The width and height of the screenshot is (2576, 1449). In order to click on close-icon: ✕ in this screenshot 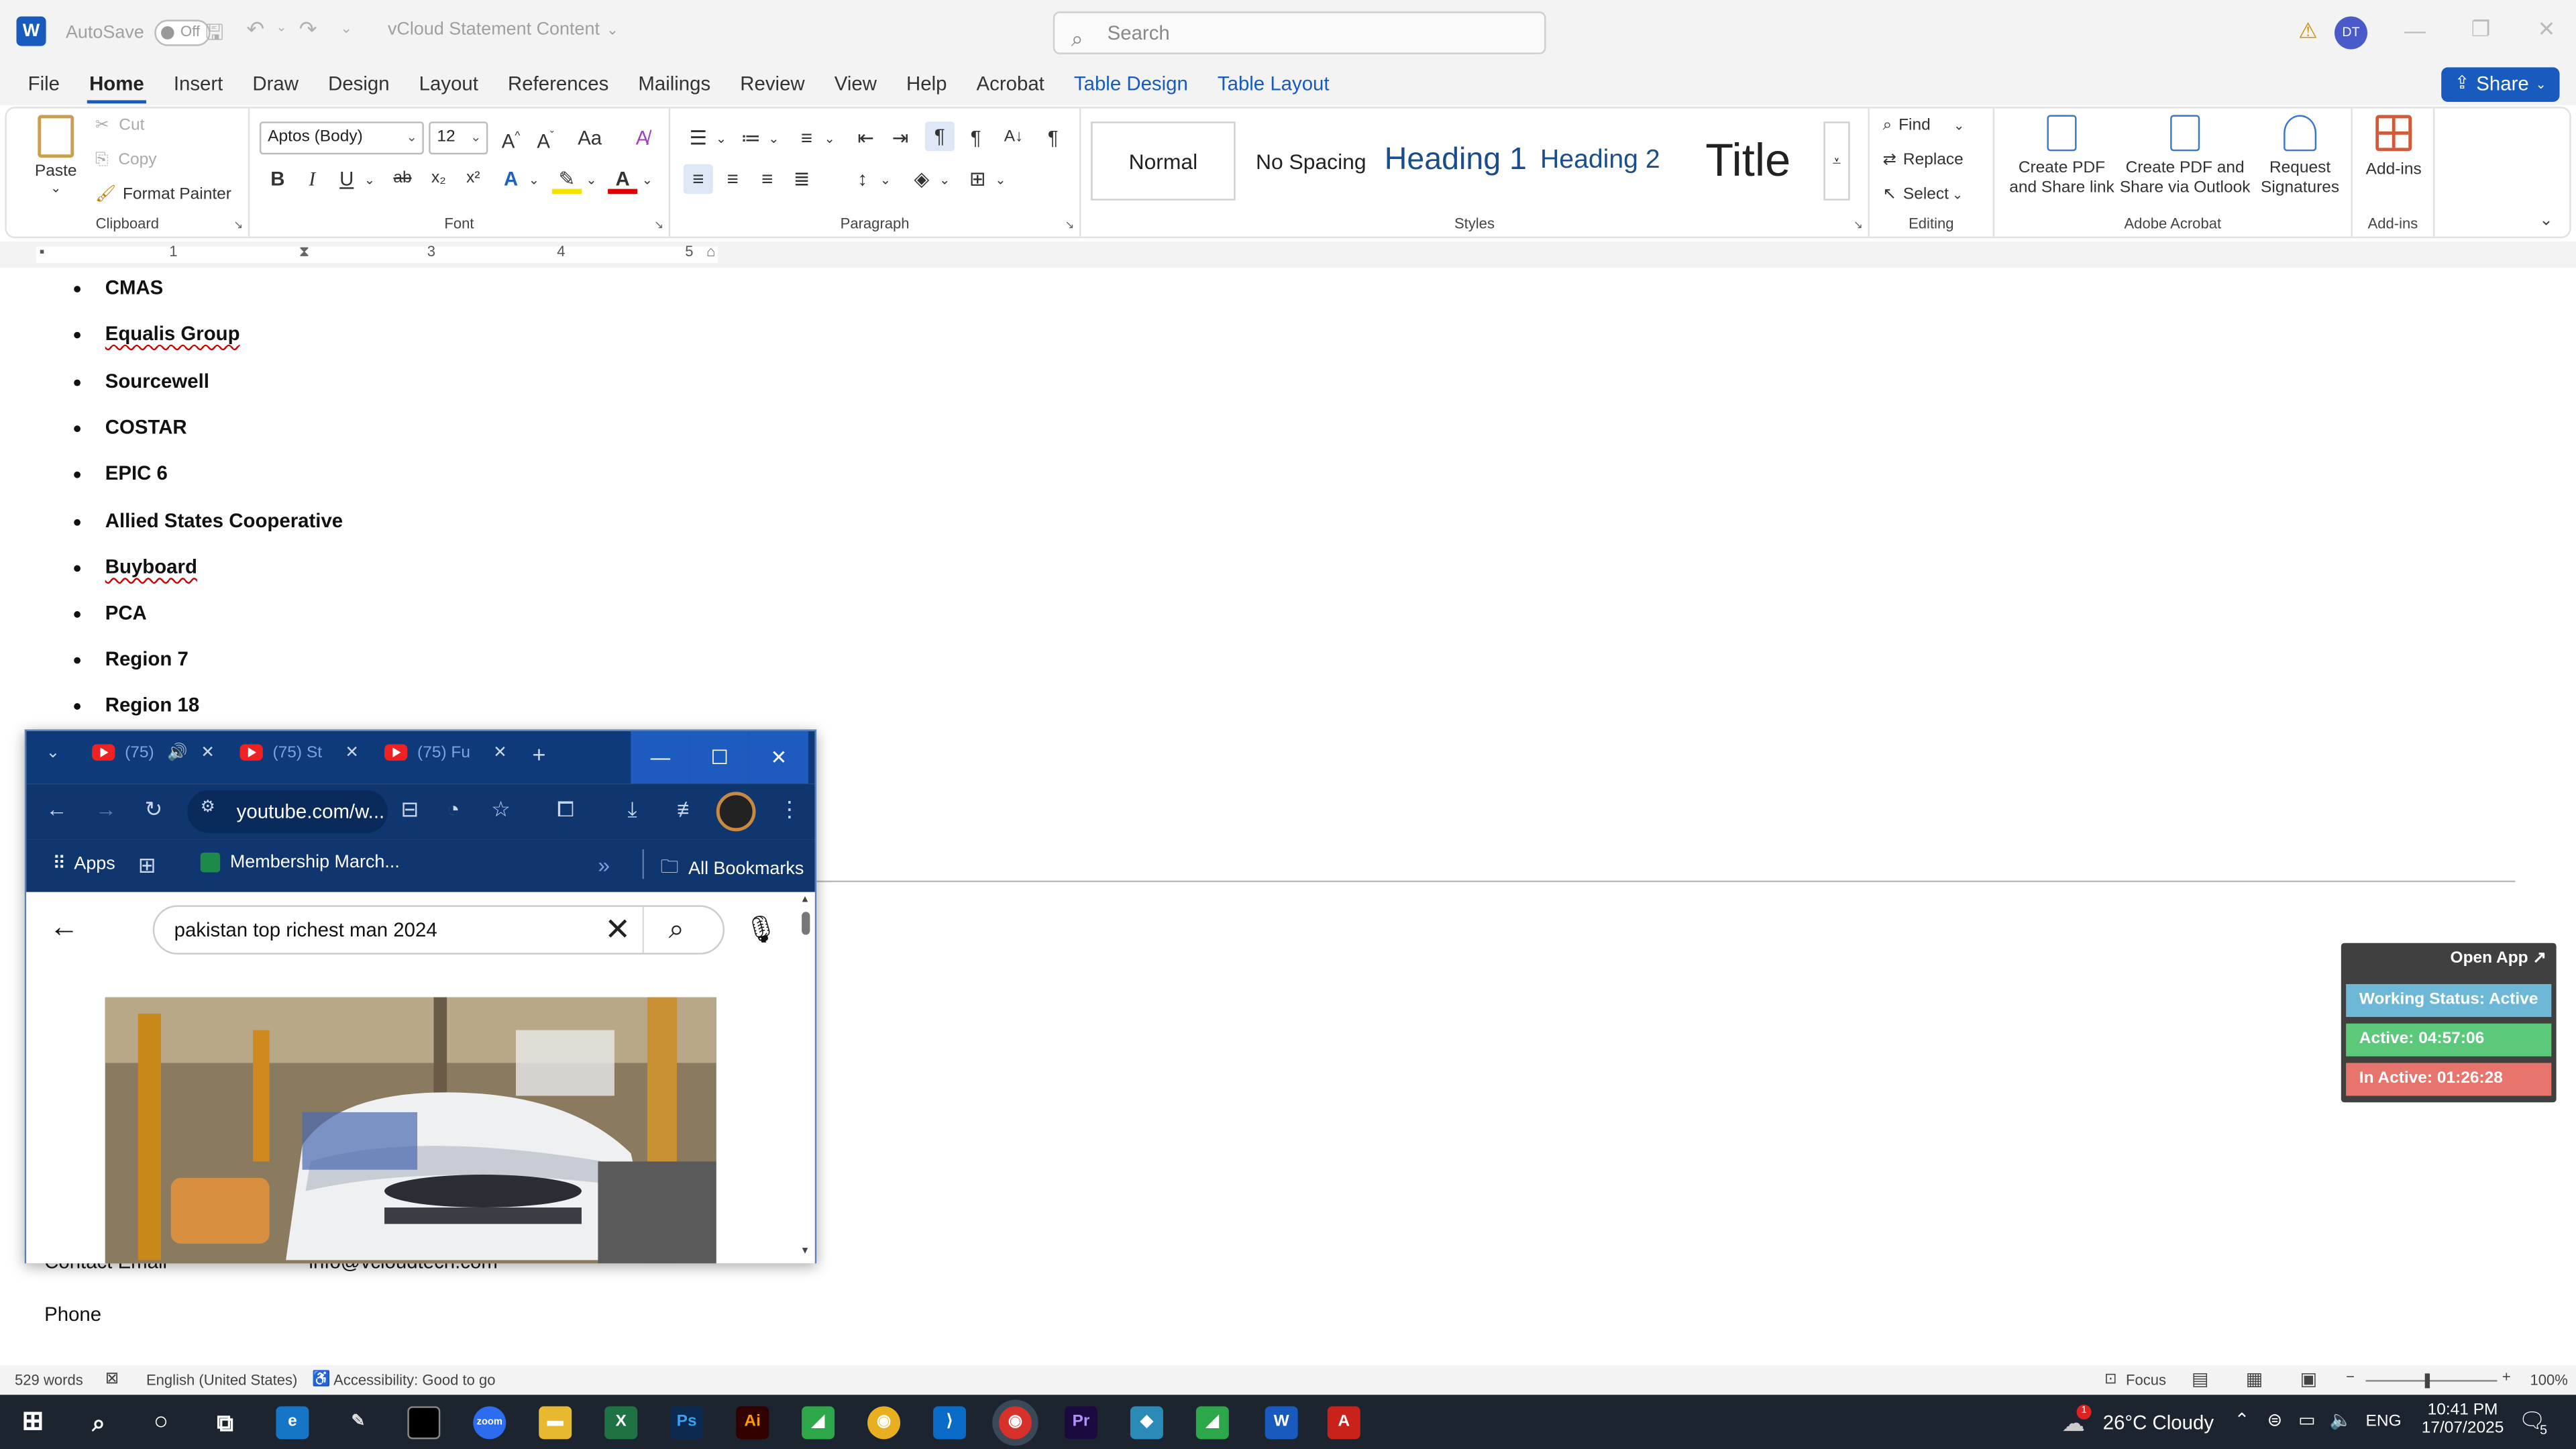, I will do `click(2545, 29)`.